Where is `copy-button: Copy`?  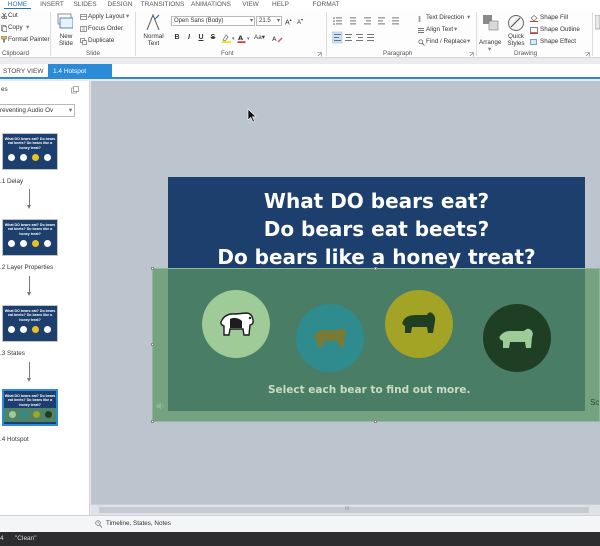
copy-button: Copy is located at coordinates (15, 28).